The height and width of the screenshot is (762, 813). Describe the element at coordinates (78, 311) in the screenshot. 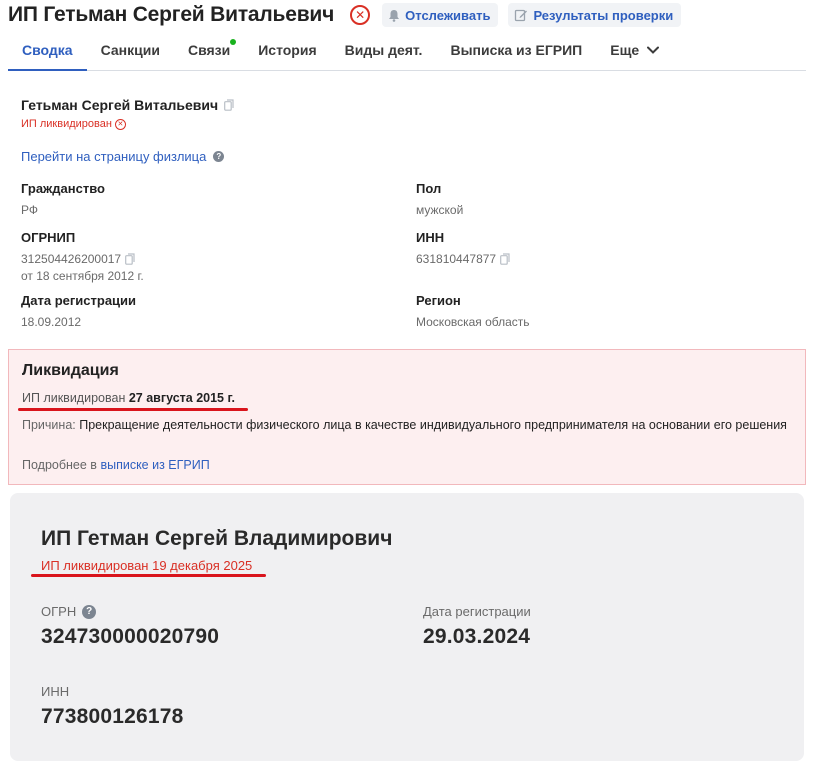

I see `registration-date-field: Дата регистрации 18.09.2012` at that location.